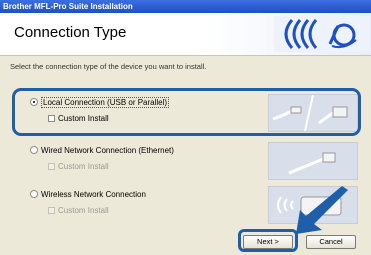  I want to click on ethernet-cable-icon, so click(313, 161).